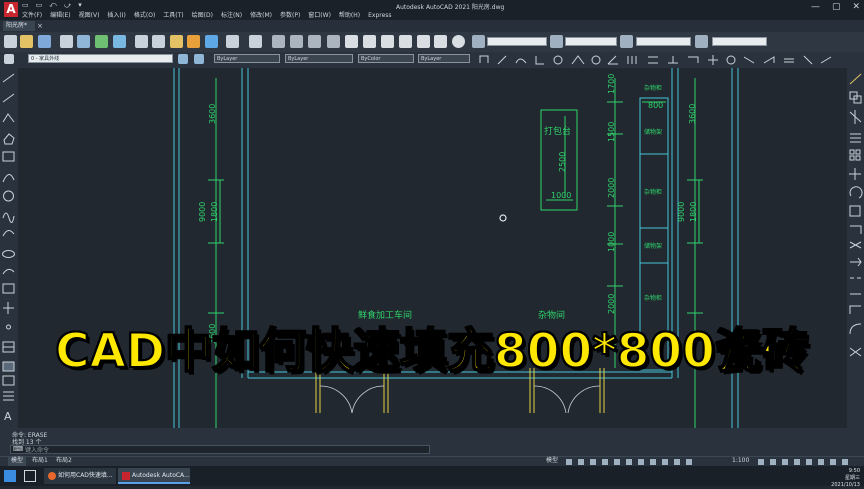  Describe the element at coordinates (144, 15) in the screenshot. I see `menu-format: 格式(O)` at that location.